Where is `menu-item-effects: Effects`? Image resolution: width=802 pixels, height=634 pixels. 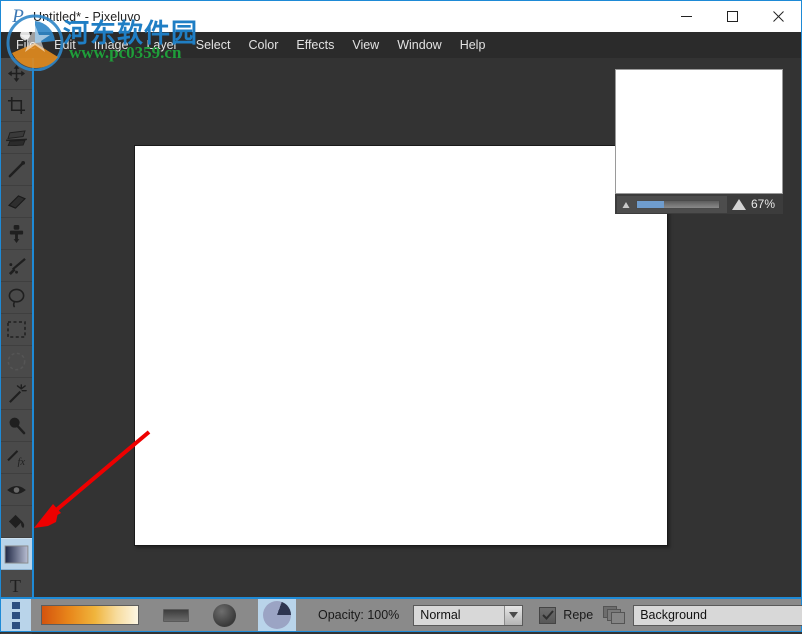
menu-item-effects: Effects is located at coordinates (315, 45).